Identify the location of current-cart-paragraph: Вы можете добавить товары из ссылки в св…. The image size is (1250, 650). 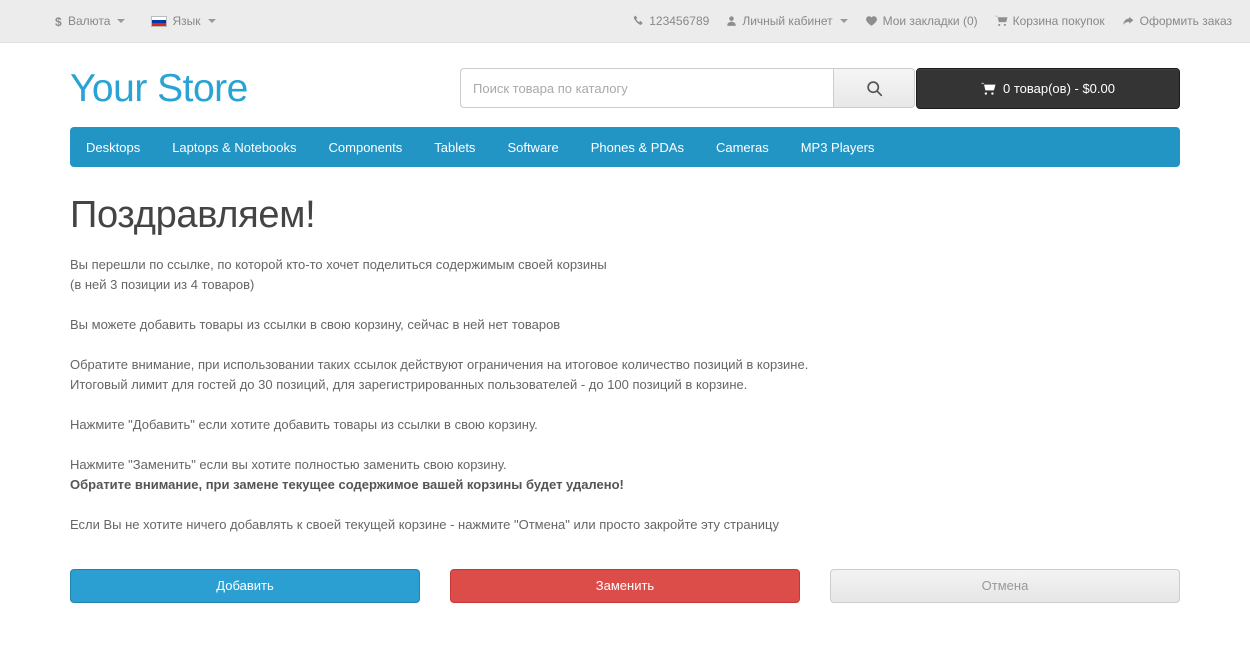
(315, 324).